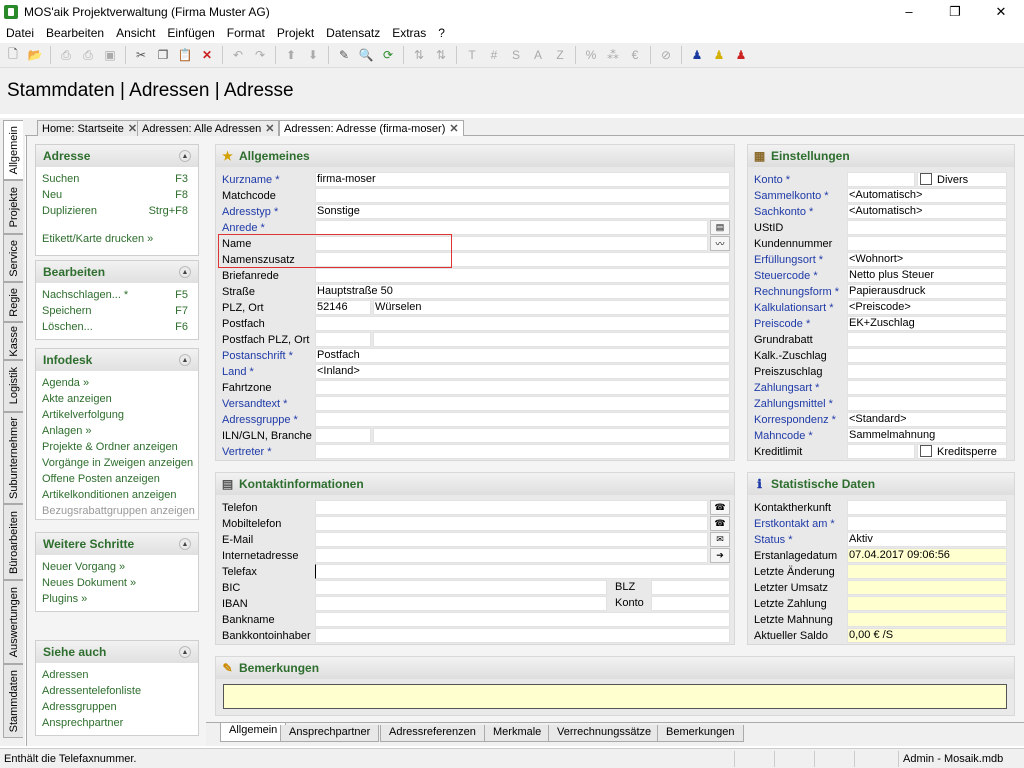  What do you see at coordinates (163, 55) in the screenshot?
I see `copy-icon: ❐` at bounding box center [163, 55].